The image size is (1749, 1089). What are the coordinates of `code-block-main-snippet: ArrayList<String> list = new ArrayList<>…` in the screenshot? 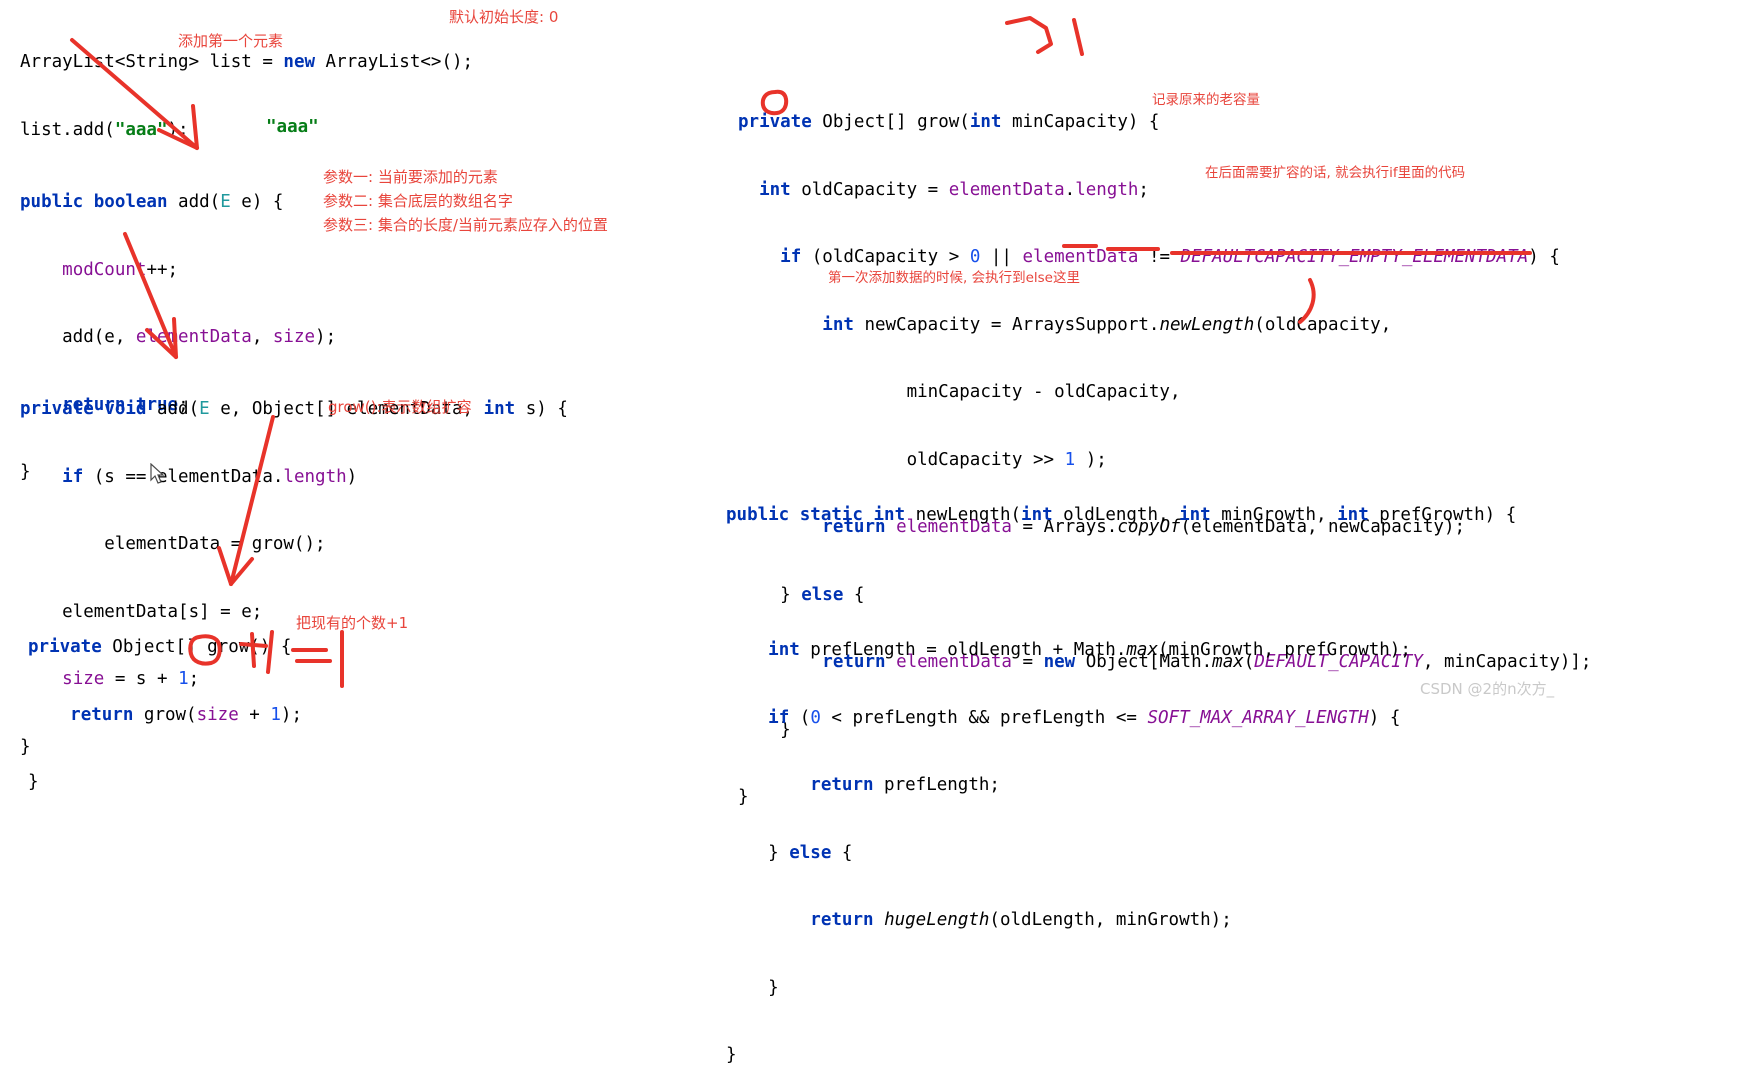 It's located at (246, 85).